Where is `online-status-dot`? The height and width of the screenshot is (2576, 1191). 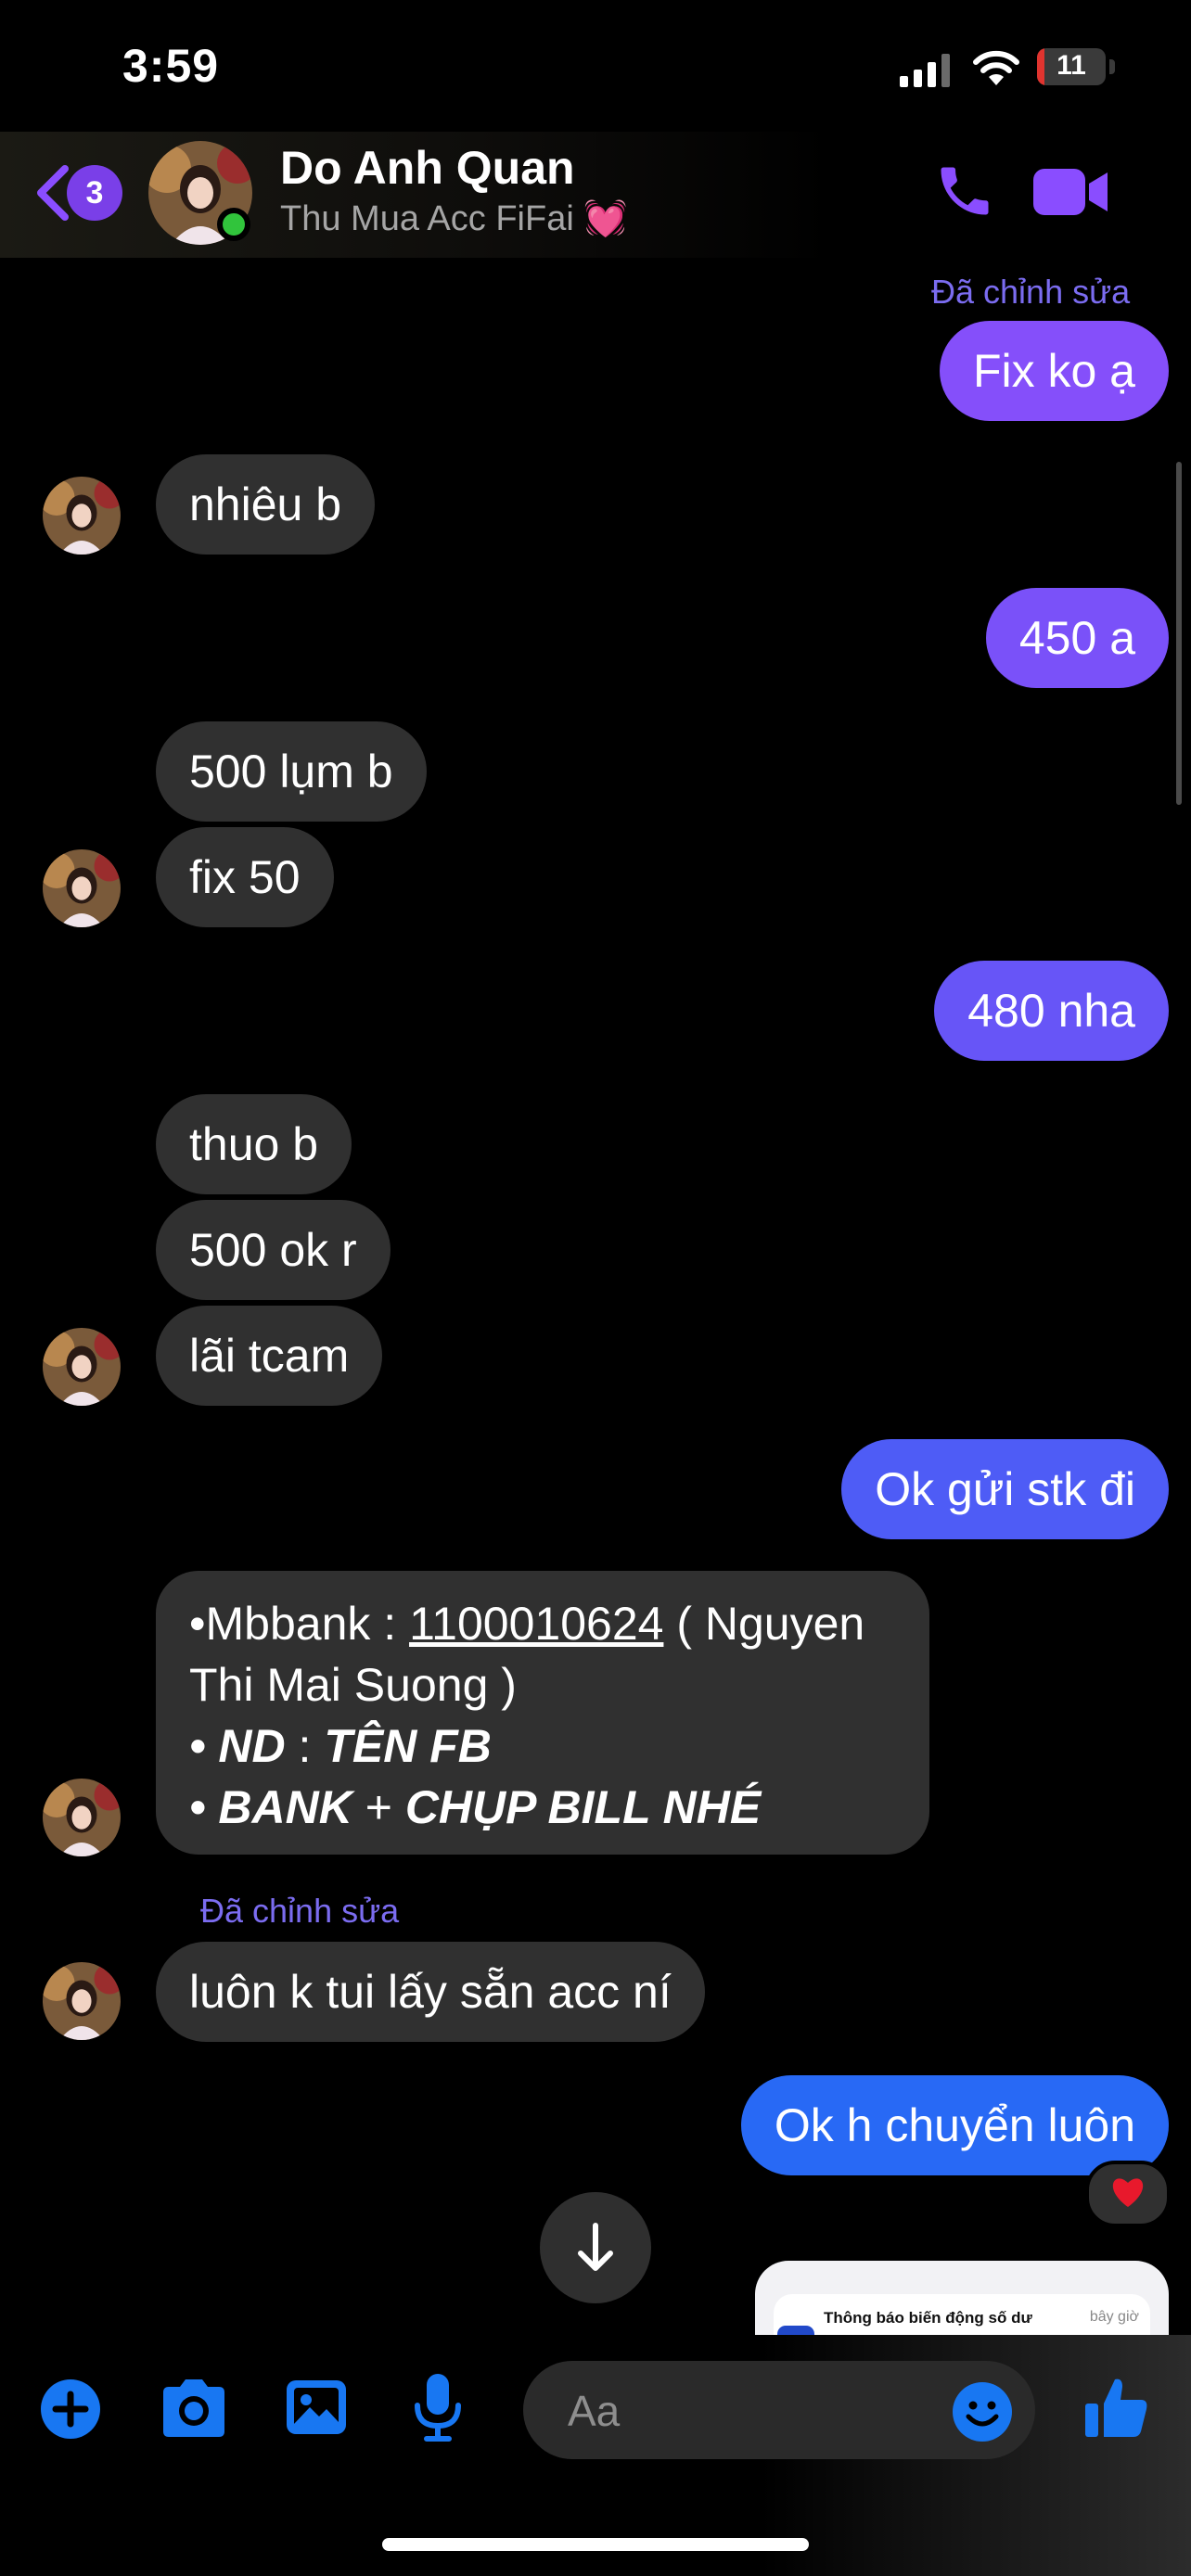 online-status-dot is located at coordinates (233, 224).